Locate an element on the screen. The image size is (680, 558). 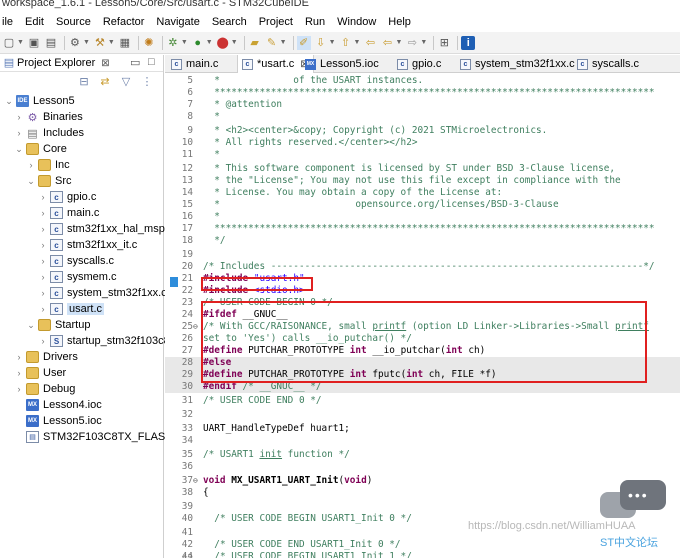
last-edit-icon: ⇦ is located at coordinates (370, 43).